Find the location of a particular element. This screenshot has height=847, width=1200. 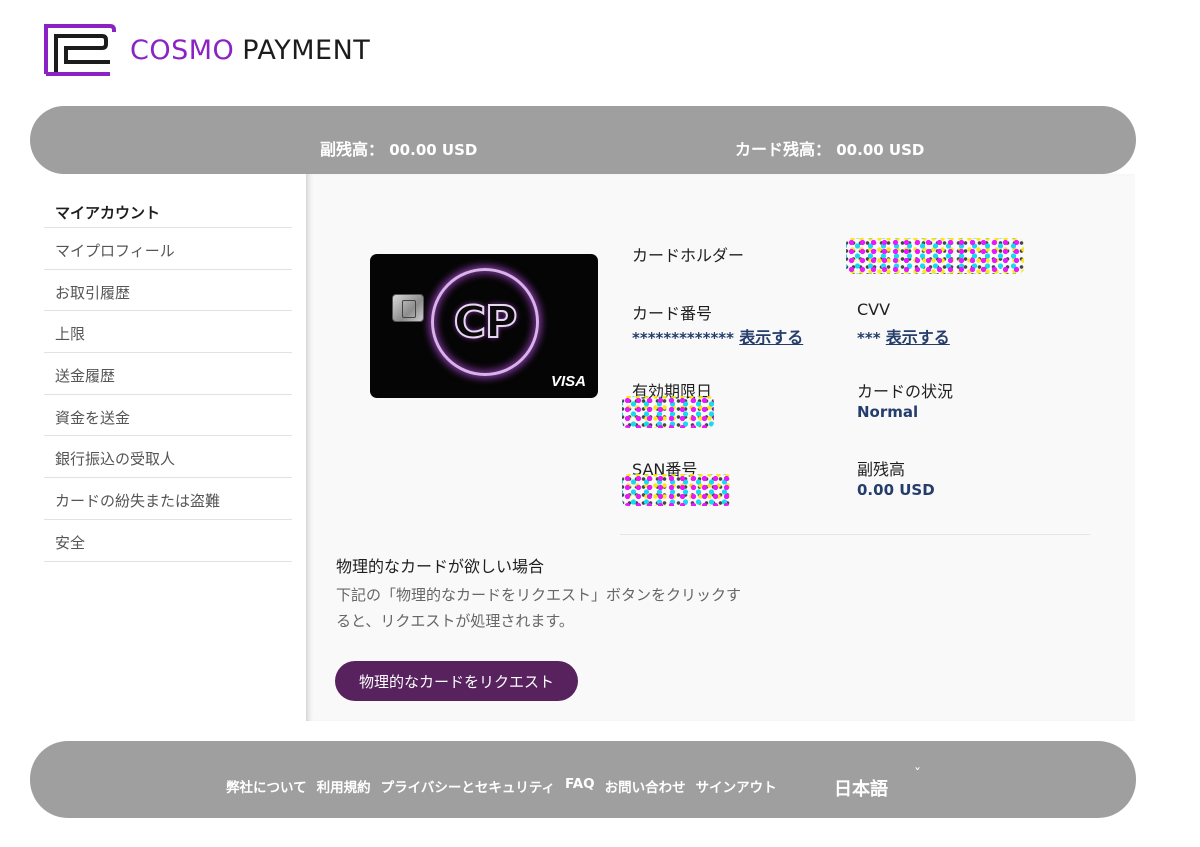

sidebar-item-limits: 上限 is located at coordinates (168, 332).